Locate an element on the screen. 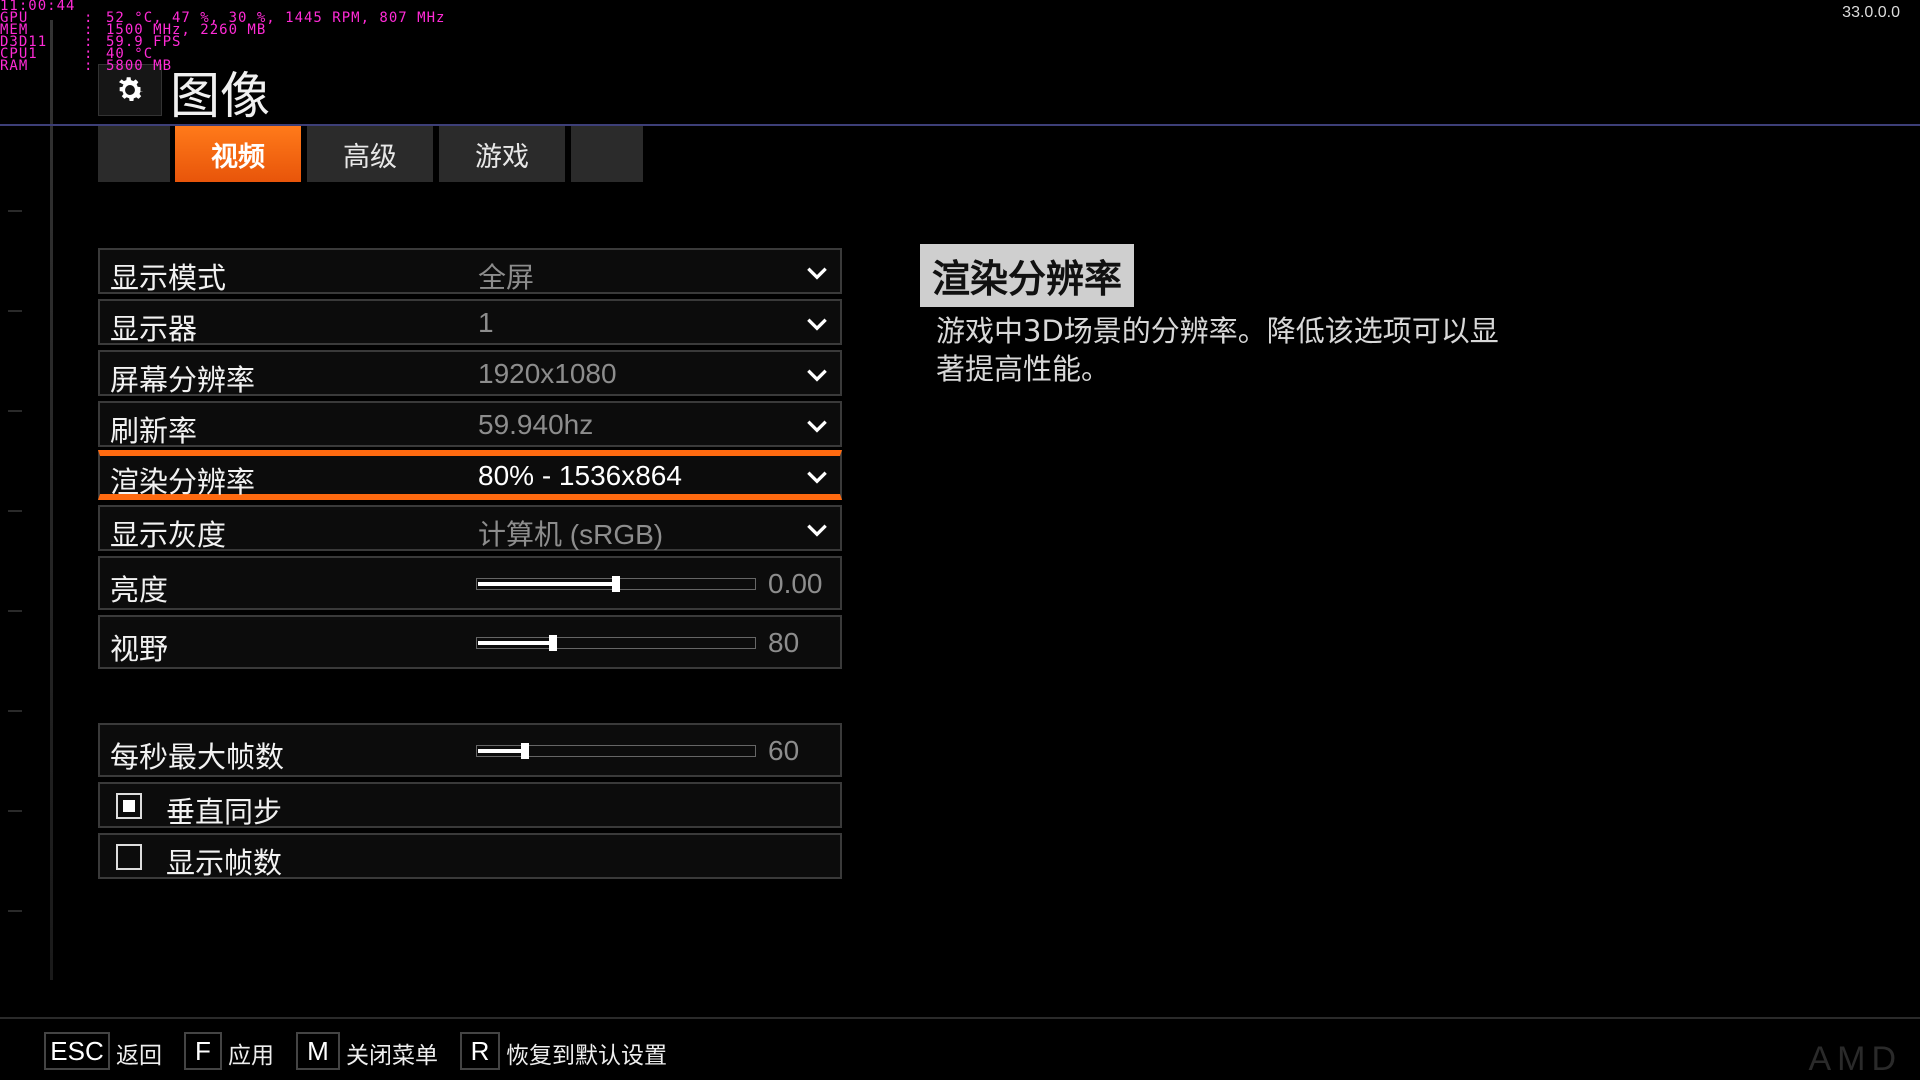 Image resolution: width=1920 pixels, height=1080 pixels. footer-divider is located at coordinates (960, 1018).